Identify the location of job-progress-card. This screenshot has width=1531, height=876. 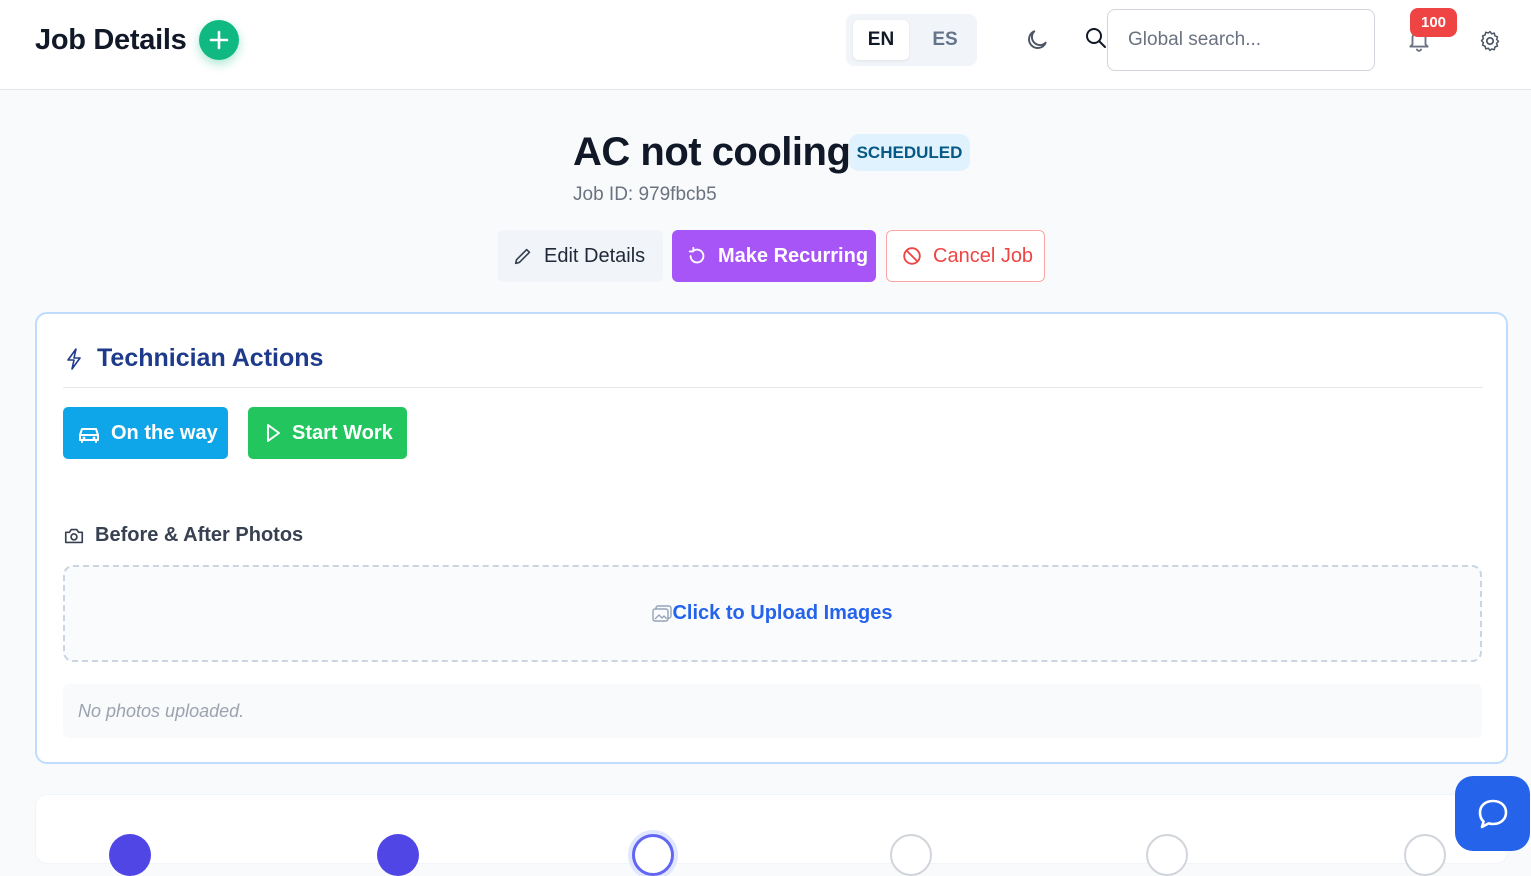
(771, 835).